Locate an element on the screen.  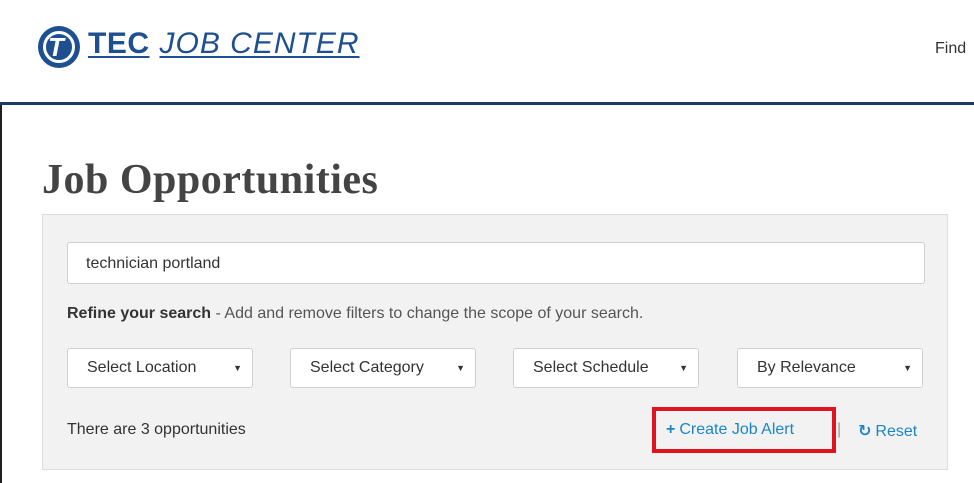
category-select-label: Select Category is located at coordinates (367, 367).